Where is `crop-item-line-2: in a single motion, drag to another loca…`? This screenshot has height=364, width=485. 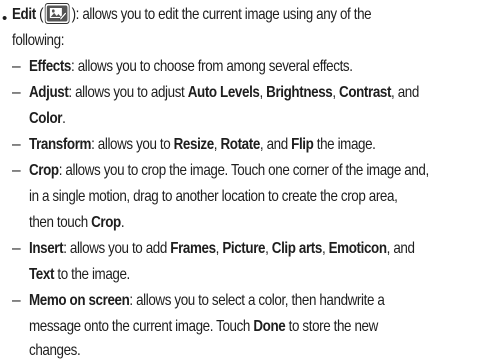
crop-item-line-2: in a single motion, drag to another loca… is located at coordinates (213, 196).